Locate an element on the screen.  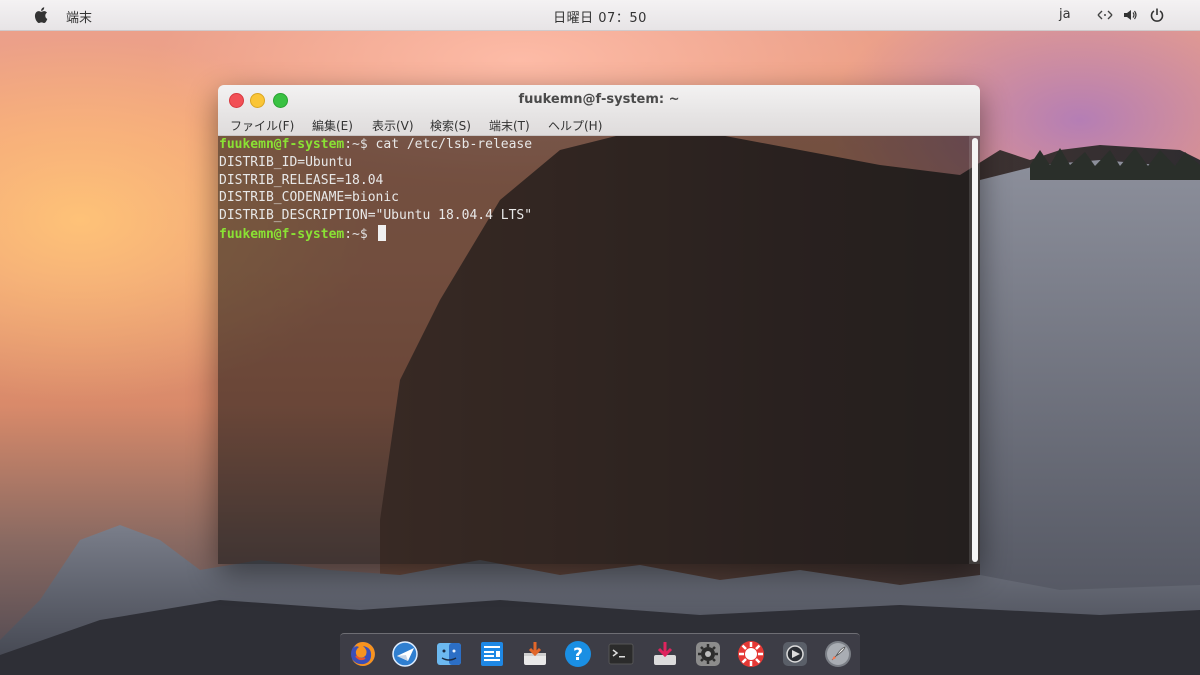
scrollbar-thumb is located at coordinates (975, 350).